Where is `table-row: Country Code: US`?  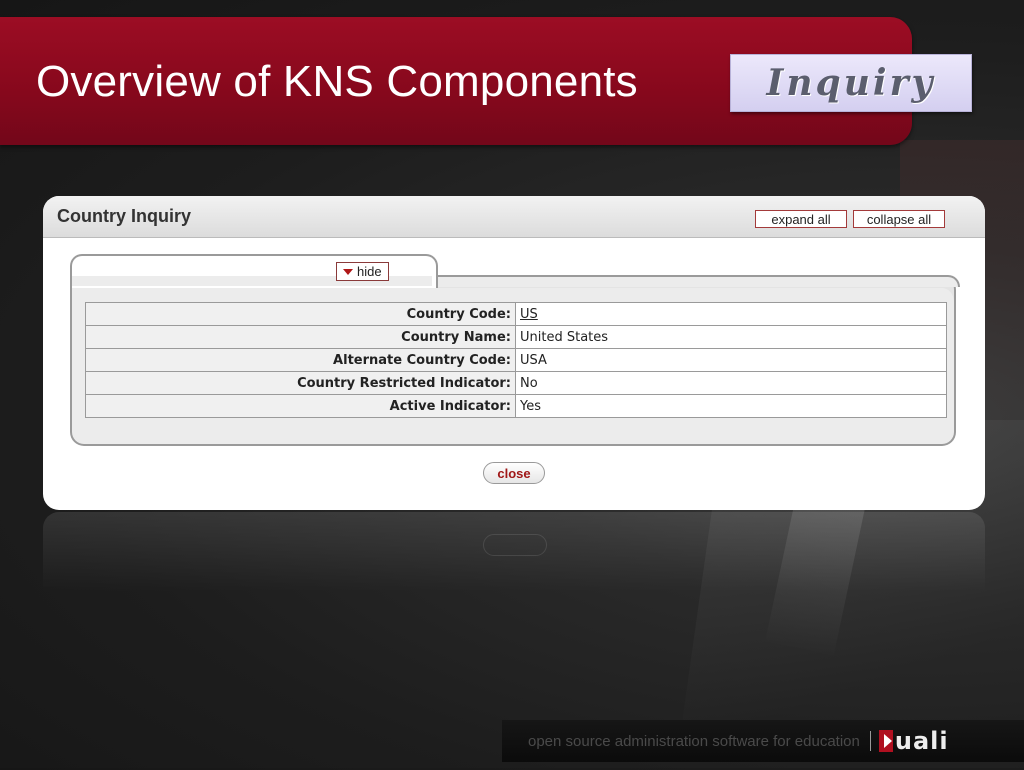
table-row: Country Code: US is located at coordinates (516, 314).